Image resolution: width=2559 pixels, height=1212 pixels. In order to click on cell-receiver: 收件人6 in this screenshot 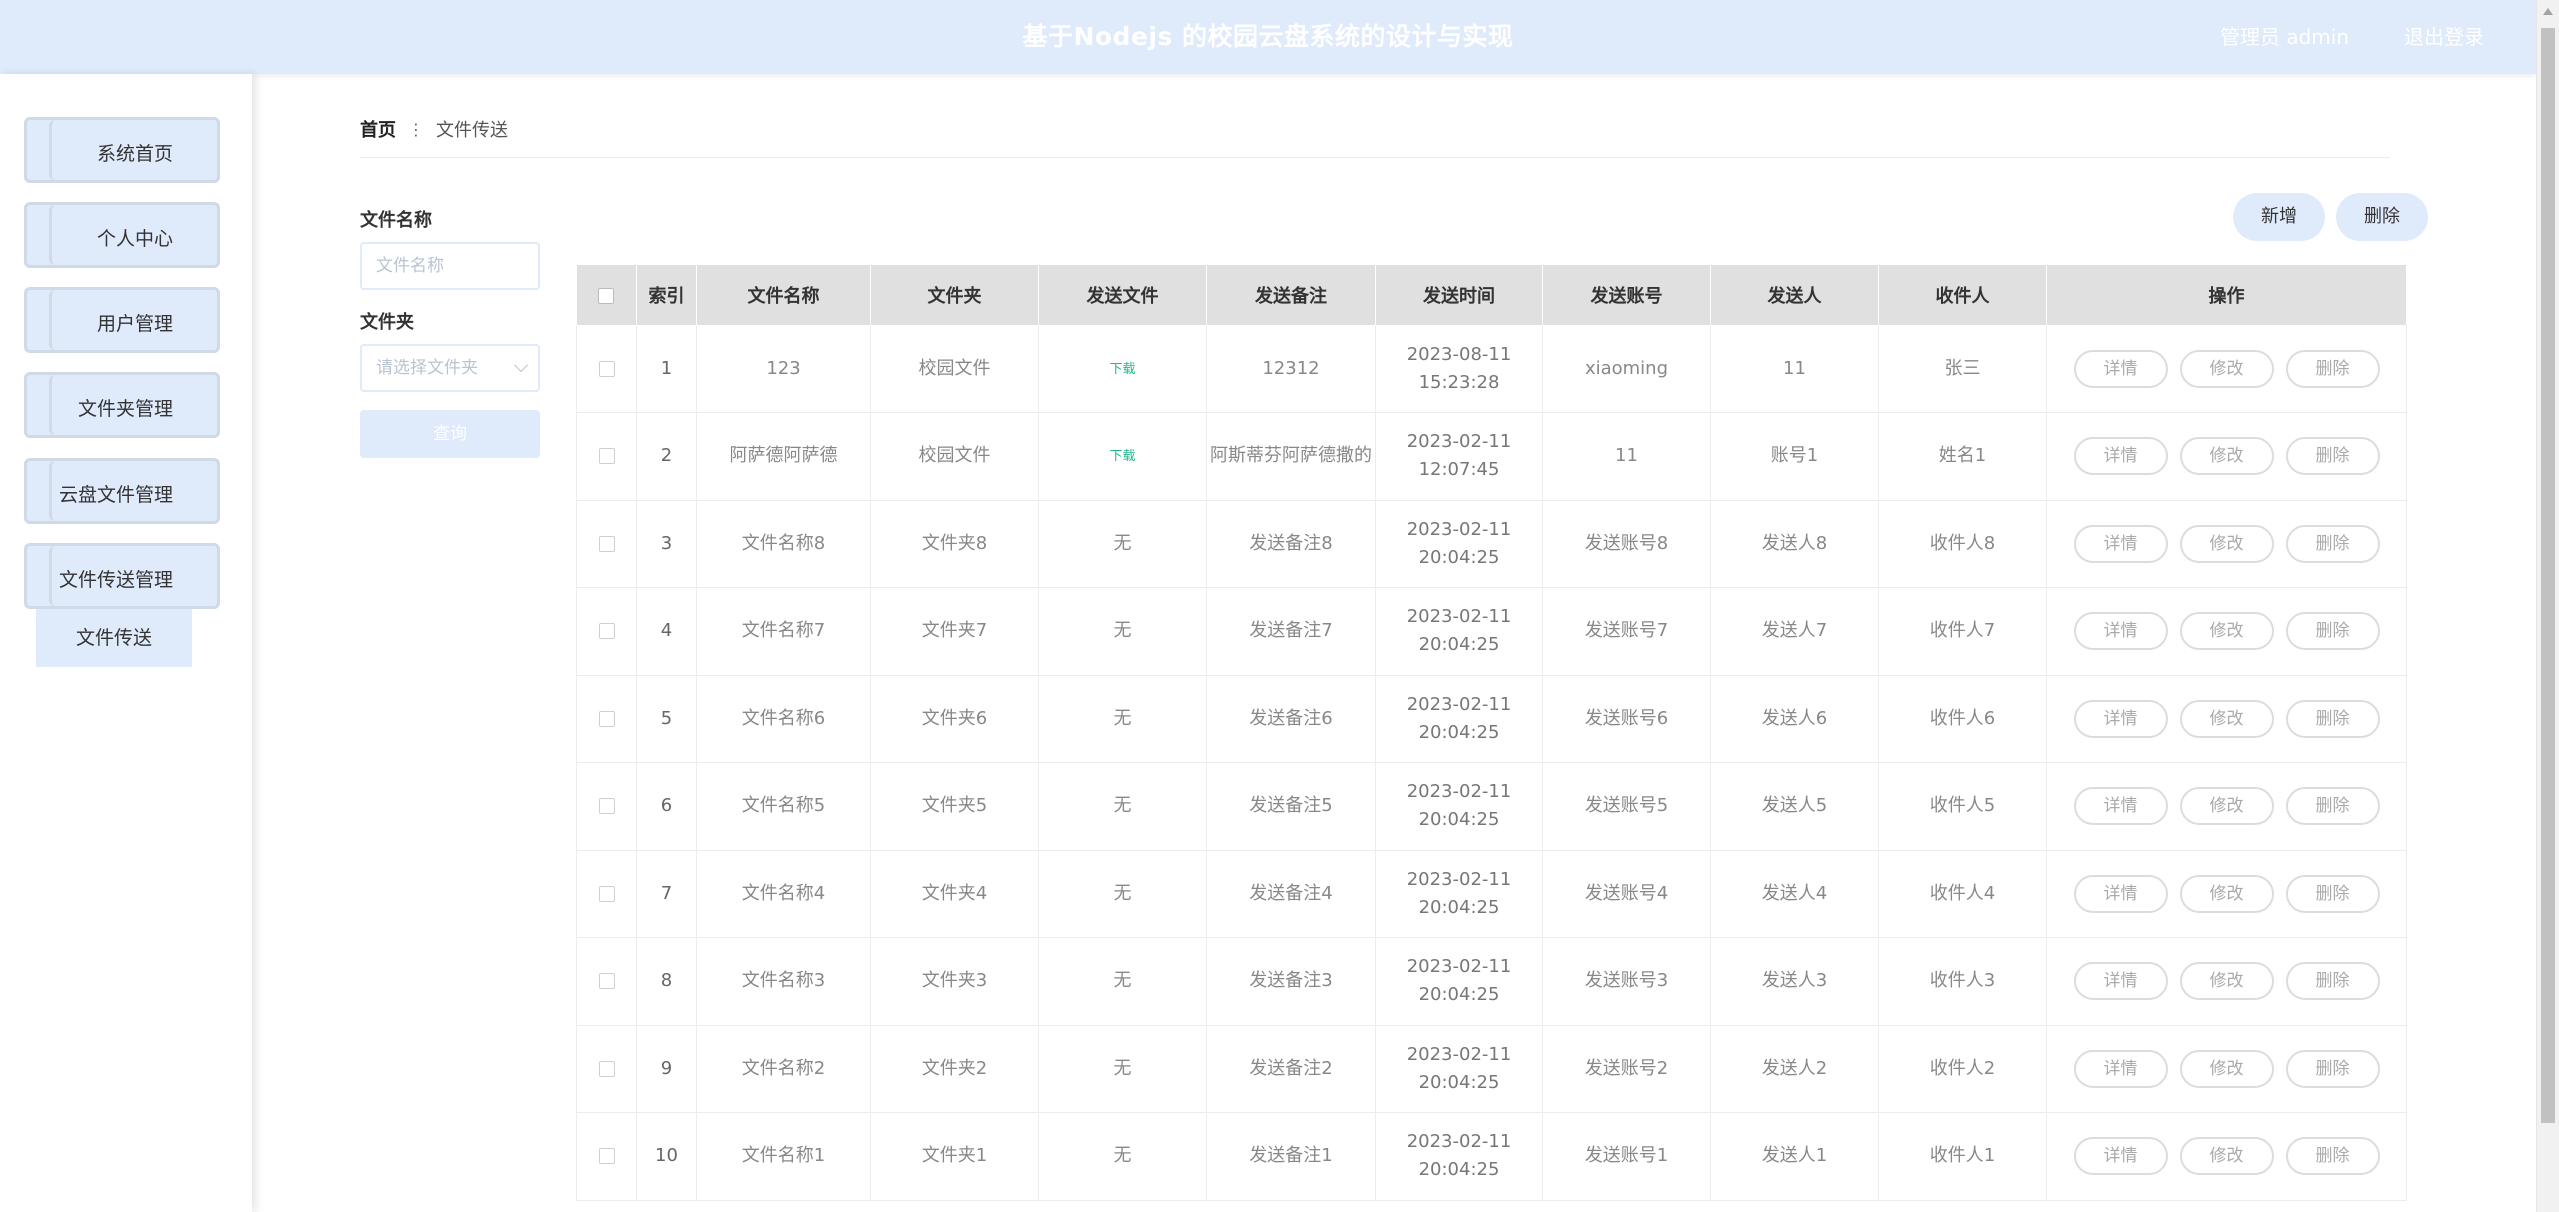, I will do `click(1962, 719)`.